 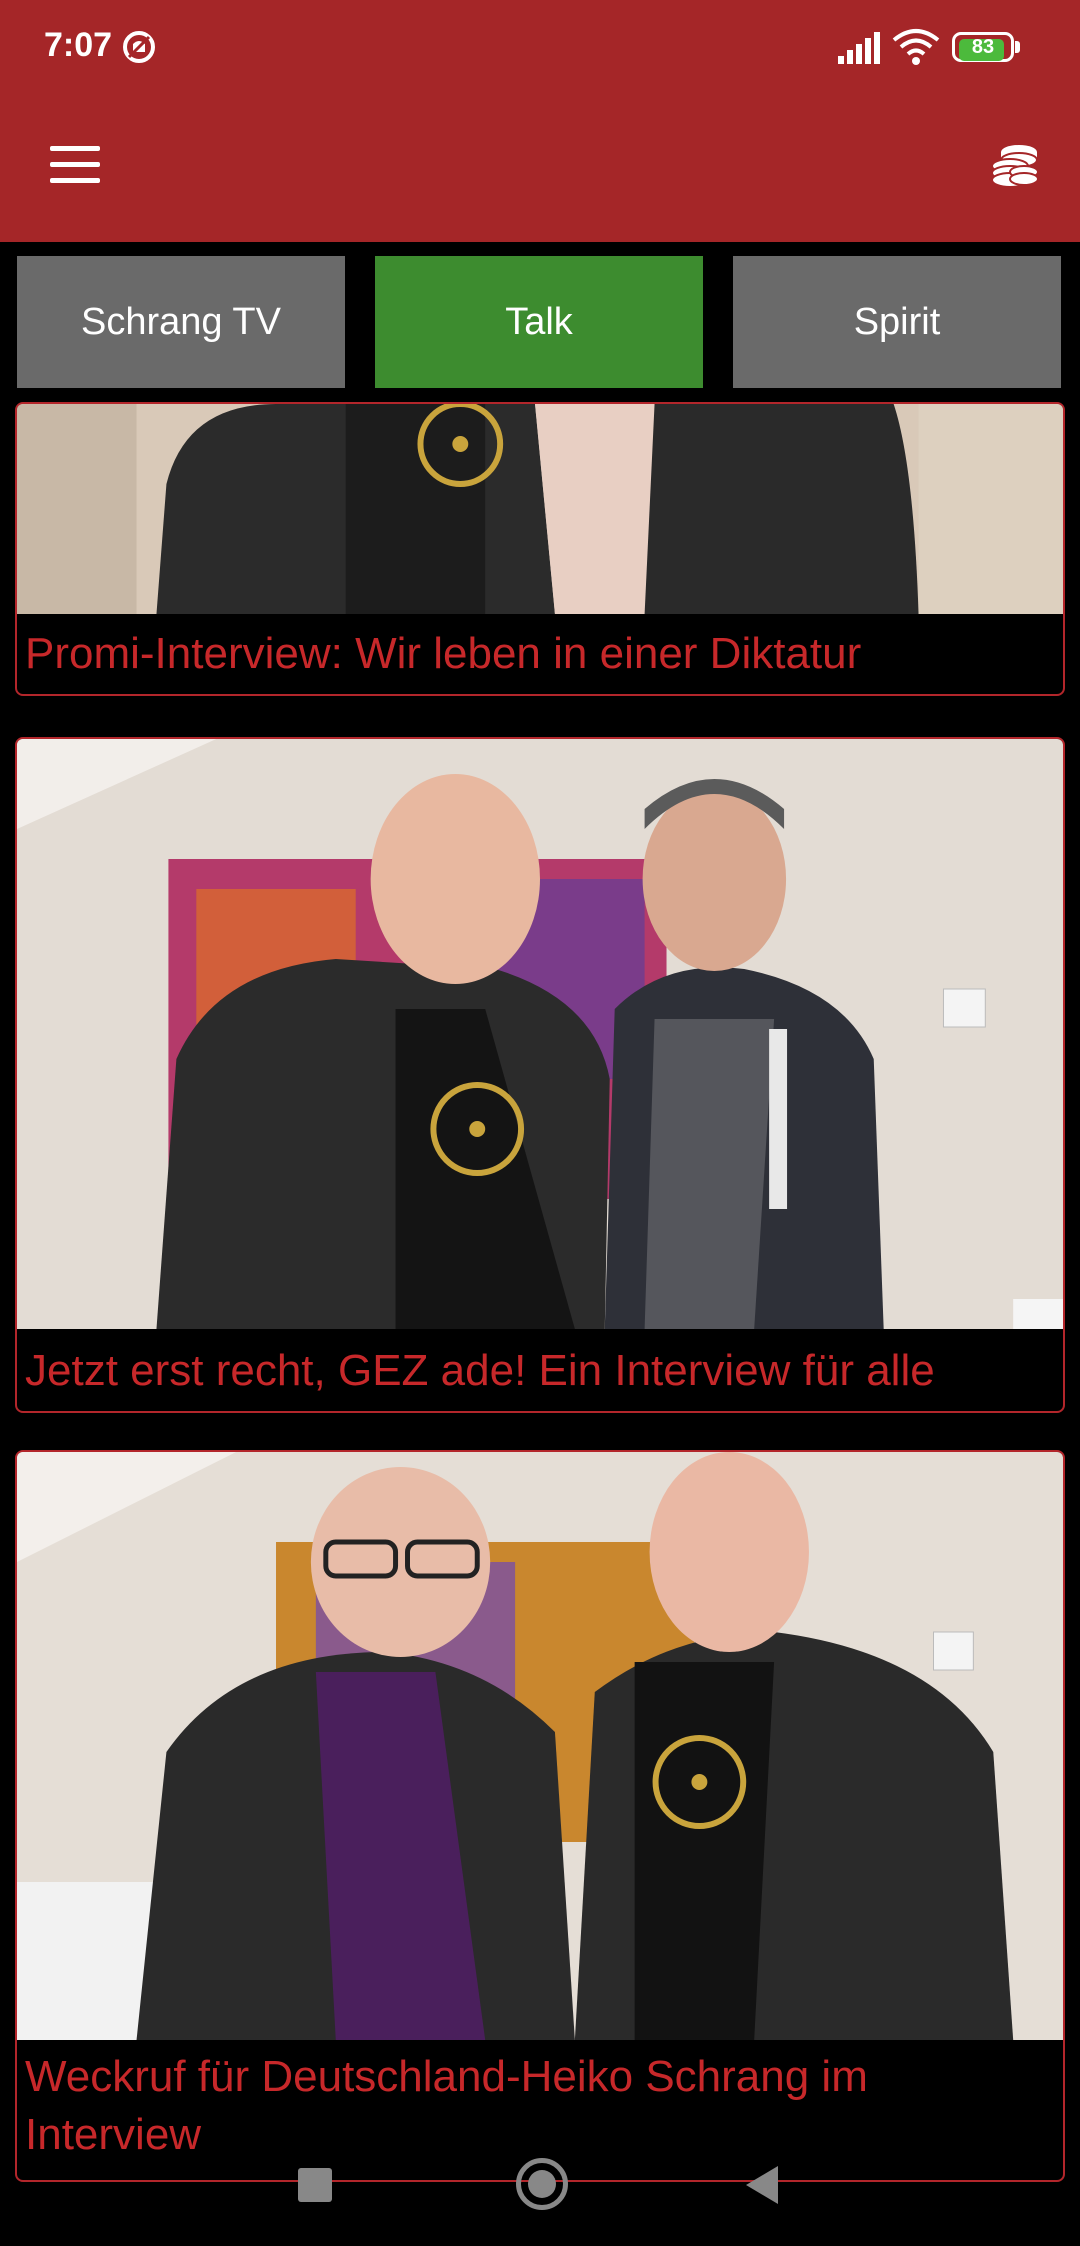 I want to click on app-header: 7:07 83, so click(x=540, y=121).